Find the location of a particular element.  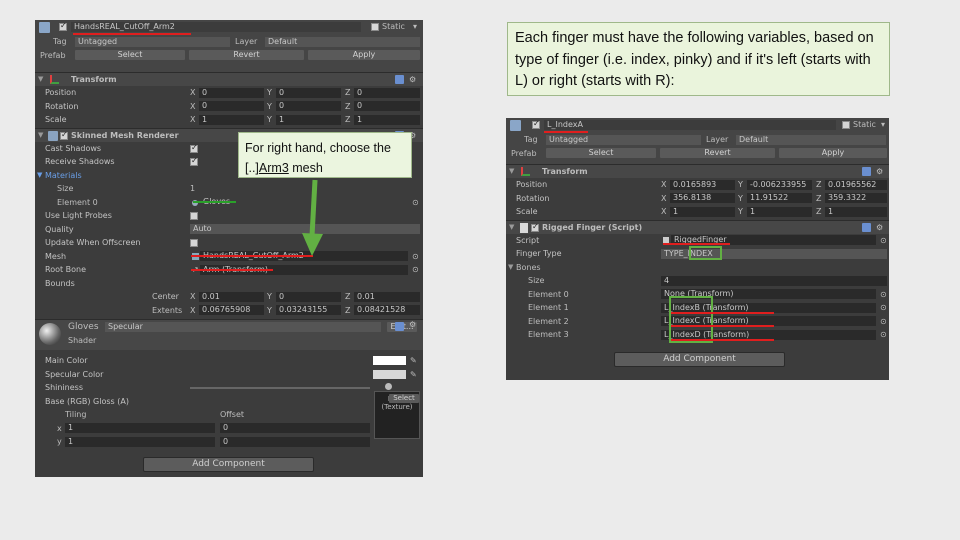

cast-shadows-checkbox is located at coordinates (194, 148).